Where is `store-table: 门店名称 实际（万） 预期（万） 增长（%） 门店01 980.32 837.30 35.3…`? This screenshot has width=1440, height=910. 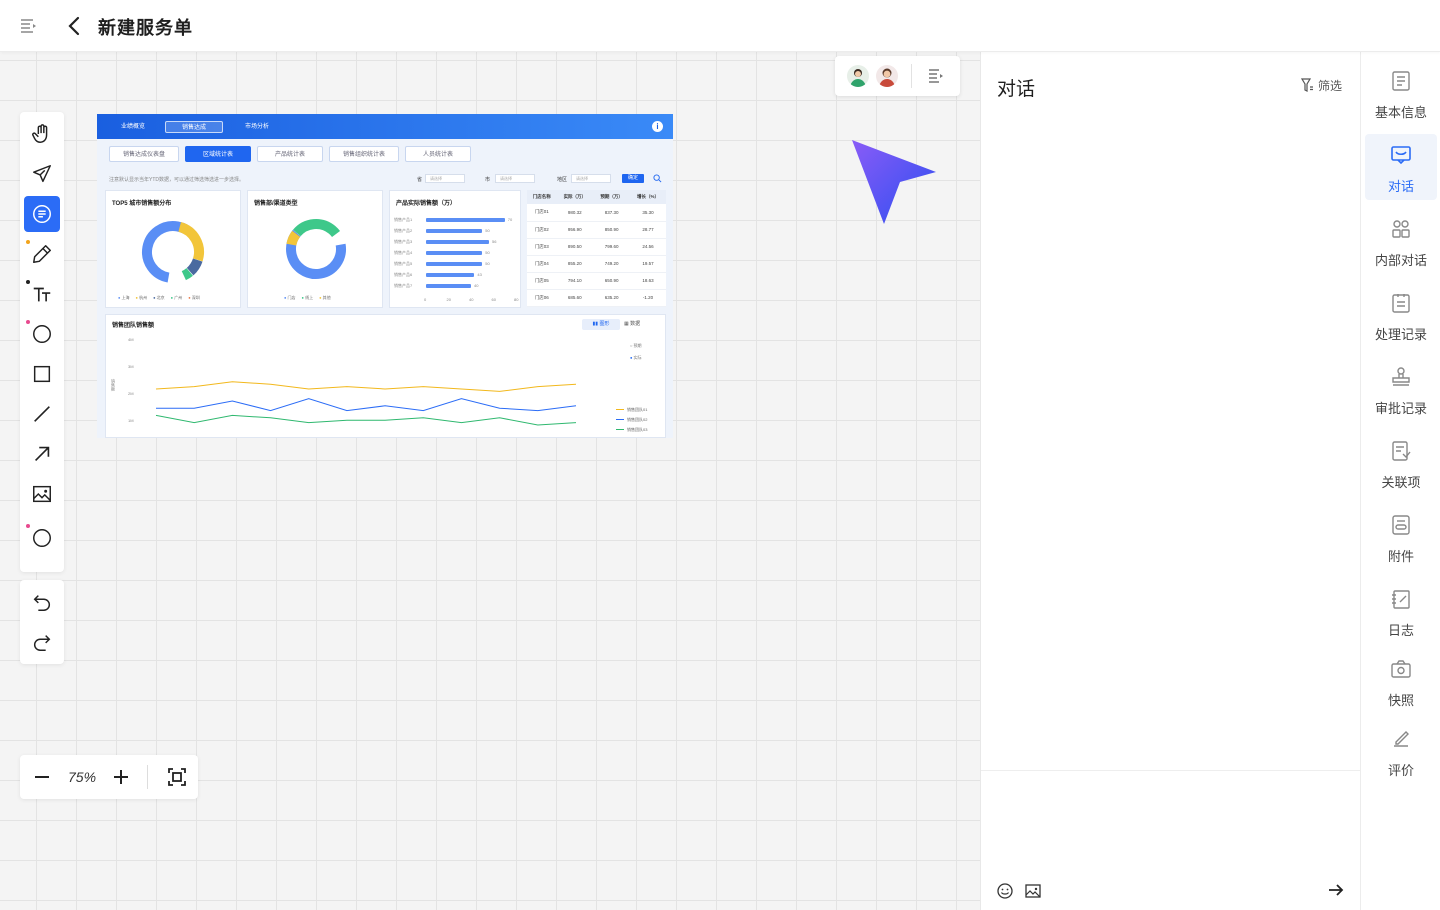 store-table: 门店名称 实际（万） 预期（万） 增长（%） 门店01 980.32 837.30 35.3… is located at coordinates (596, 248).